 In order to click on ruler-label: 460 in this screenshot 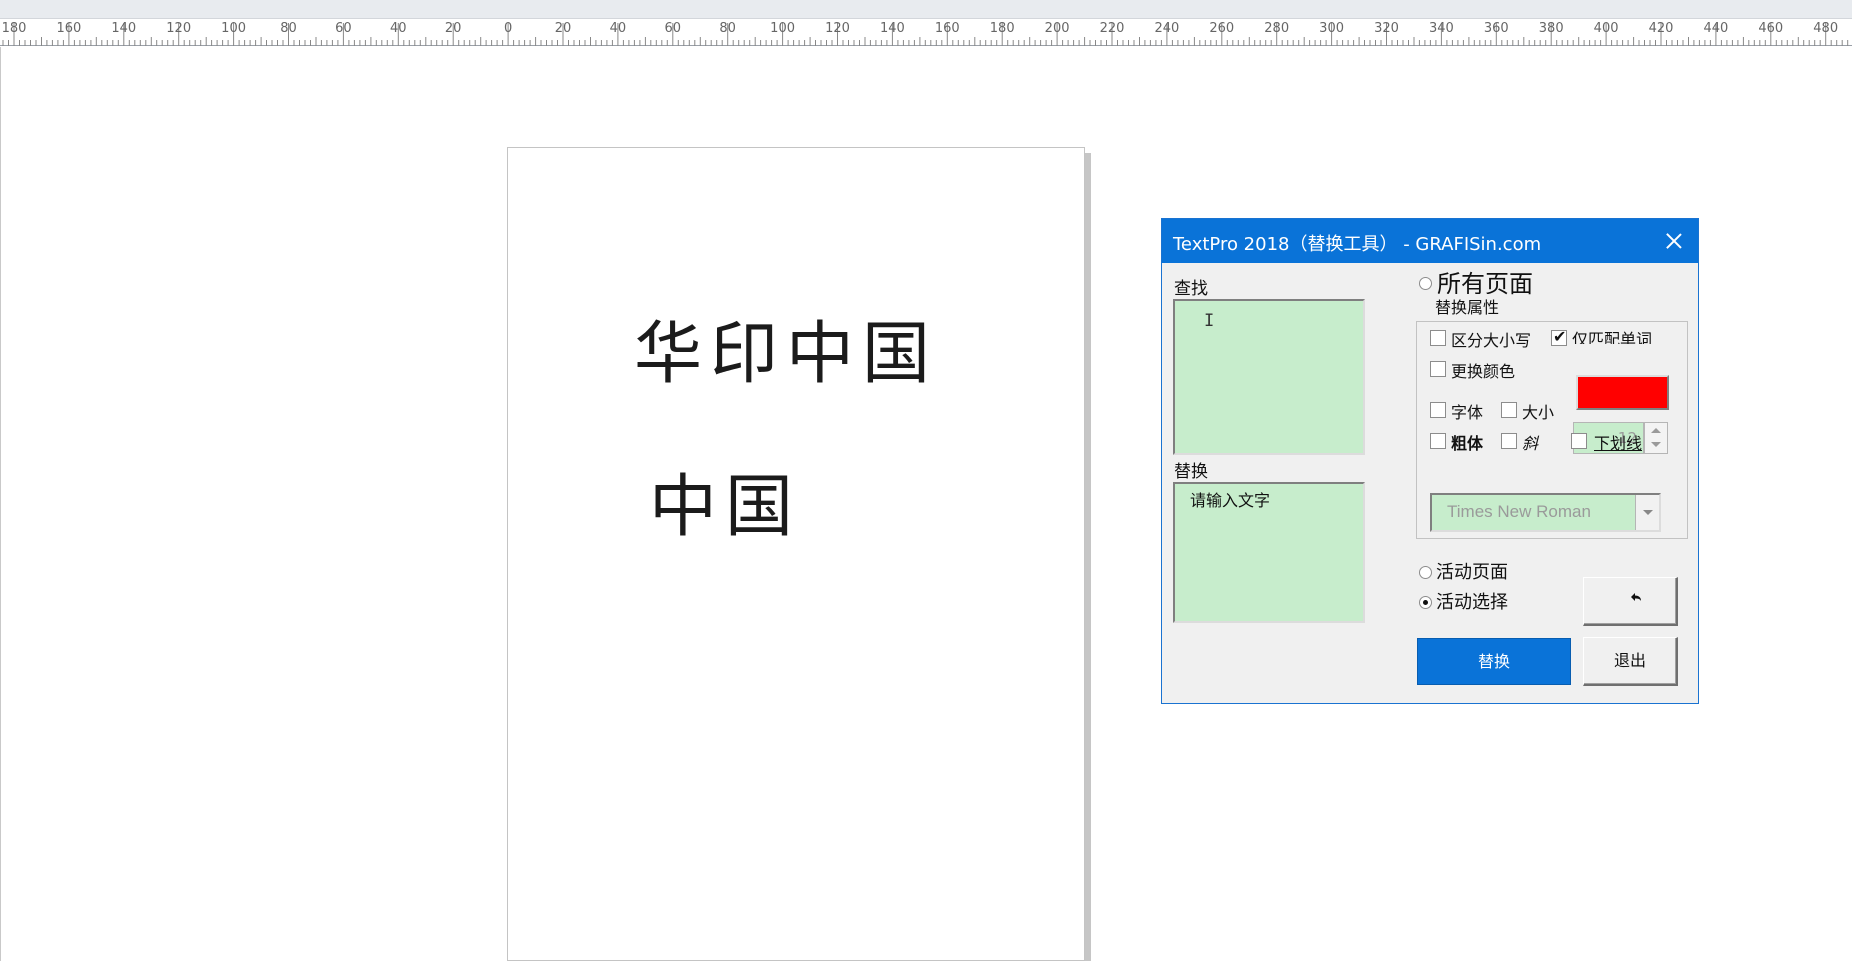, I will do `click(1771, 28)`.